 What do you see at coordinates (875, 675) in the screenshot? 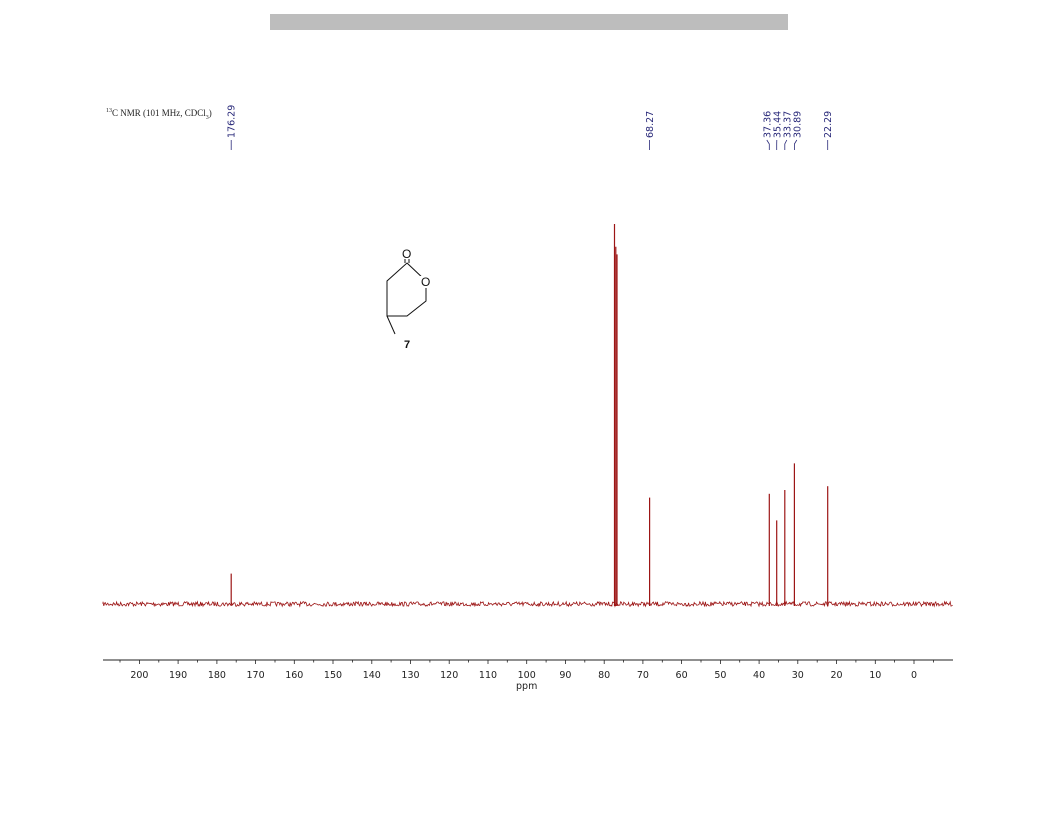
I see `tick-label-10: 10` at bounding box center [875, 675].